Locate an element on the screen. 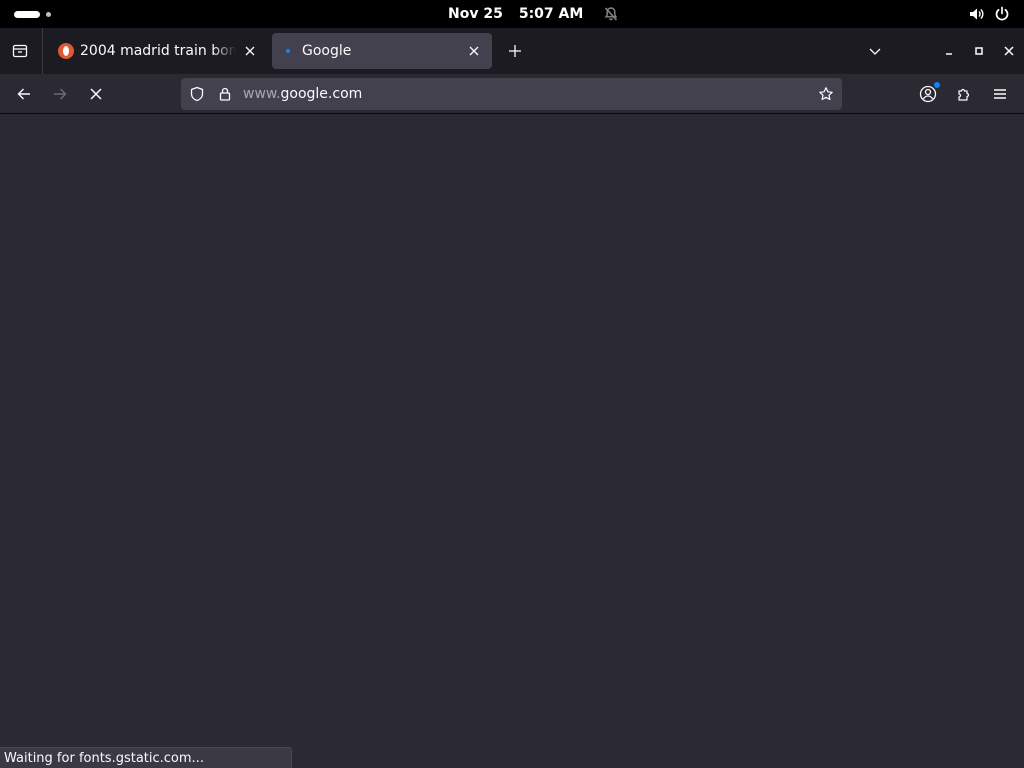 This screenshot has height=768, width=1024. account-notification-dot is located at coordinates (937, 85).